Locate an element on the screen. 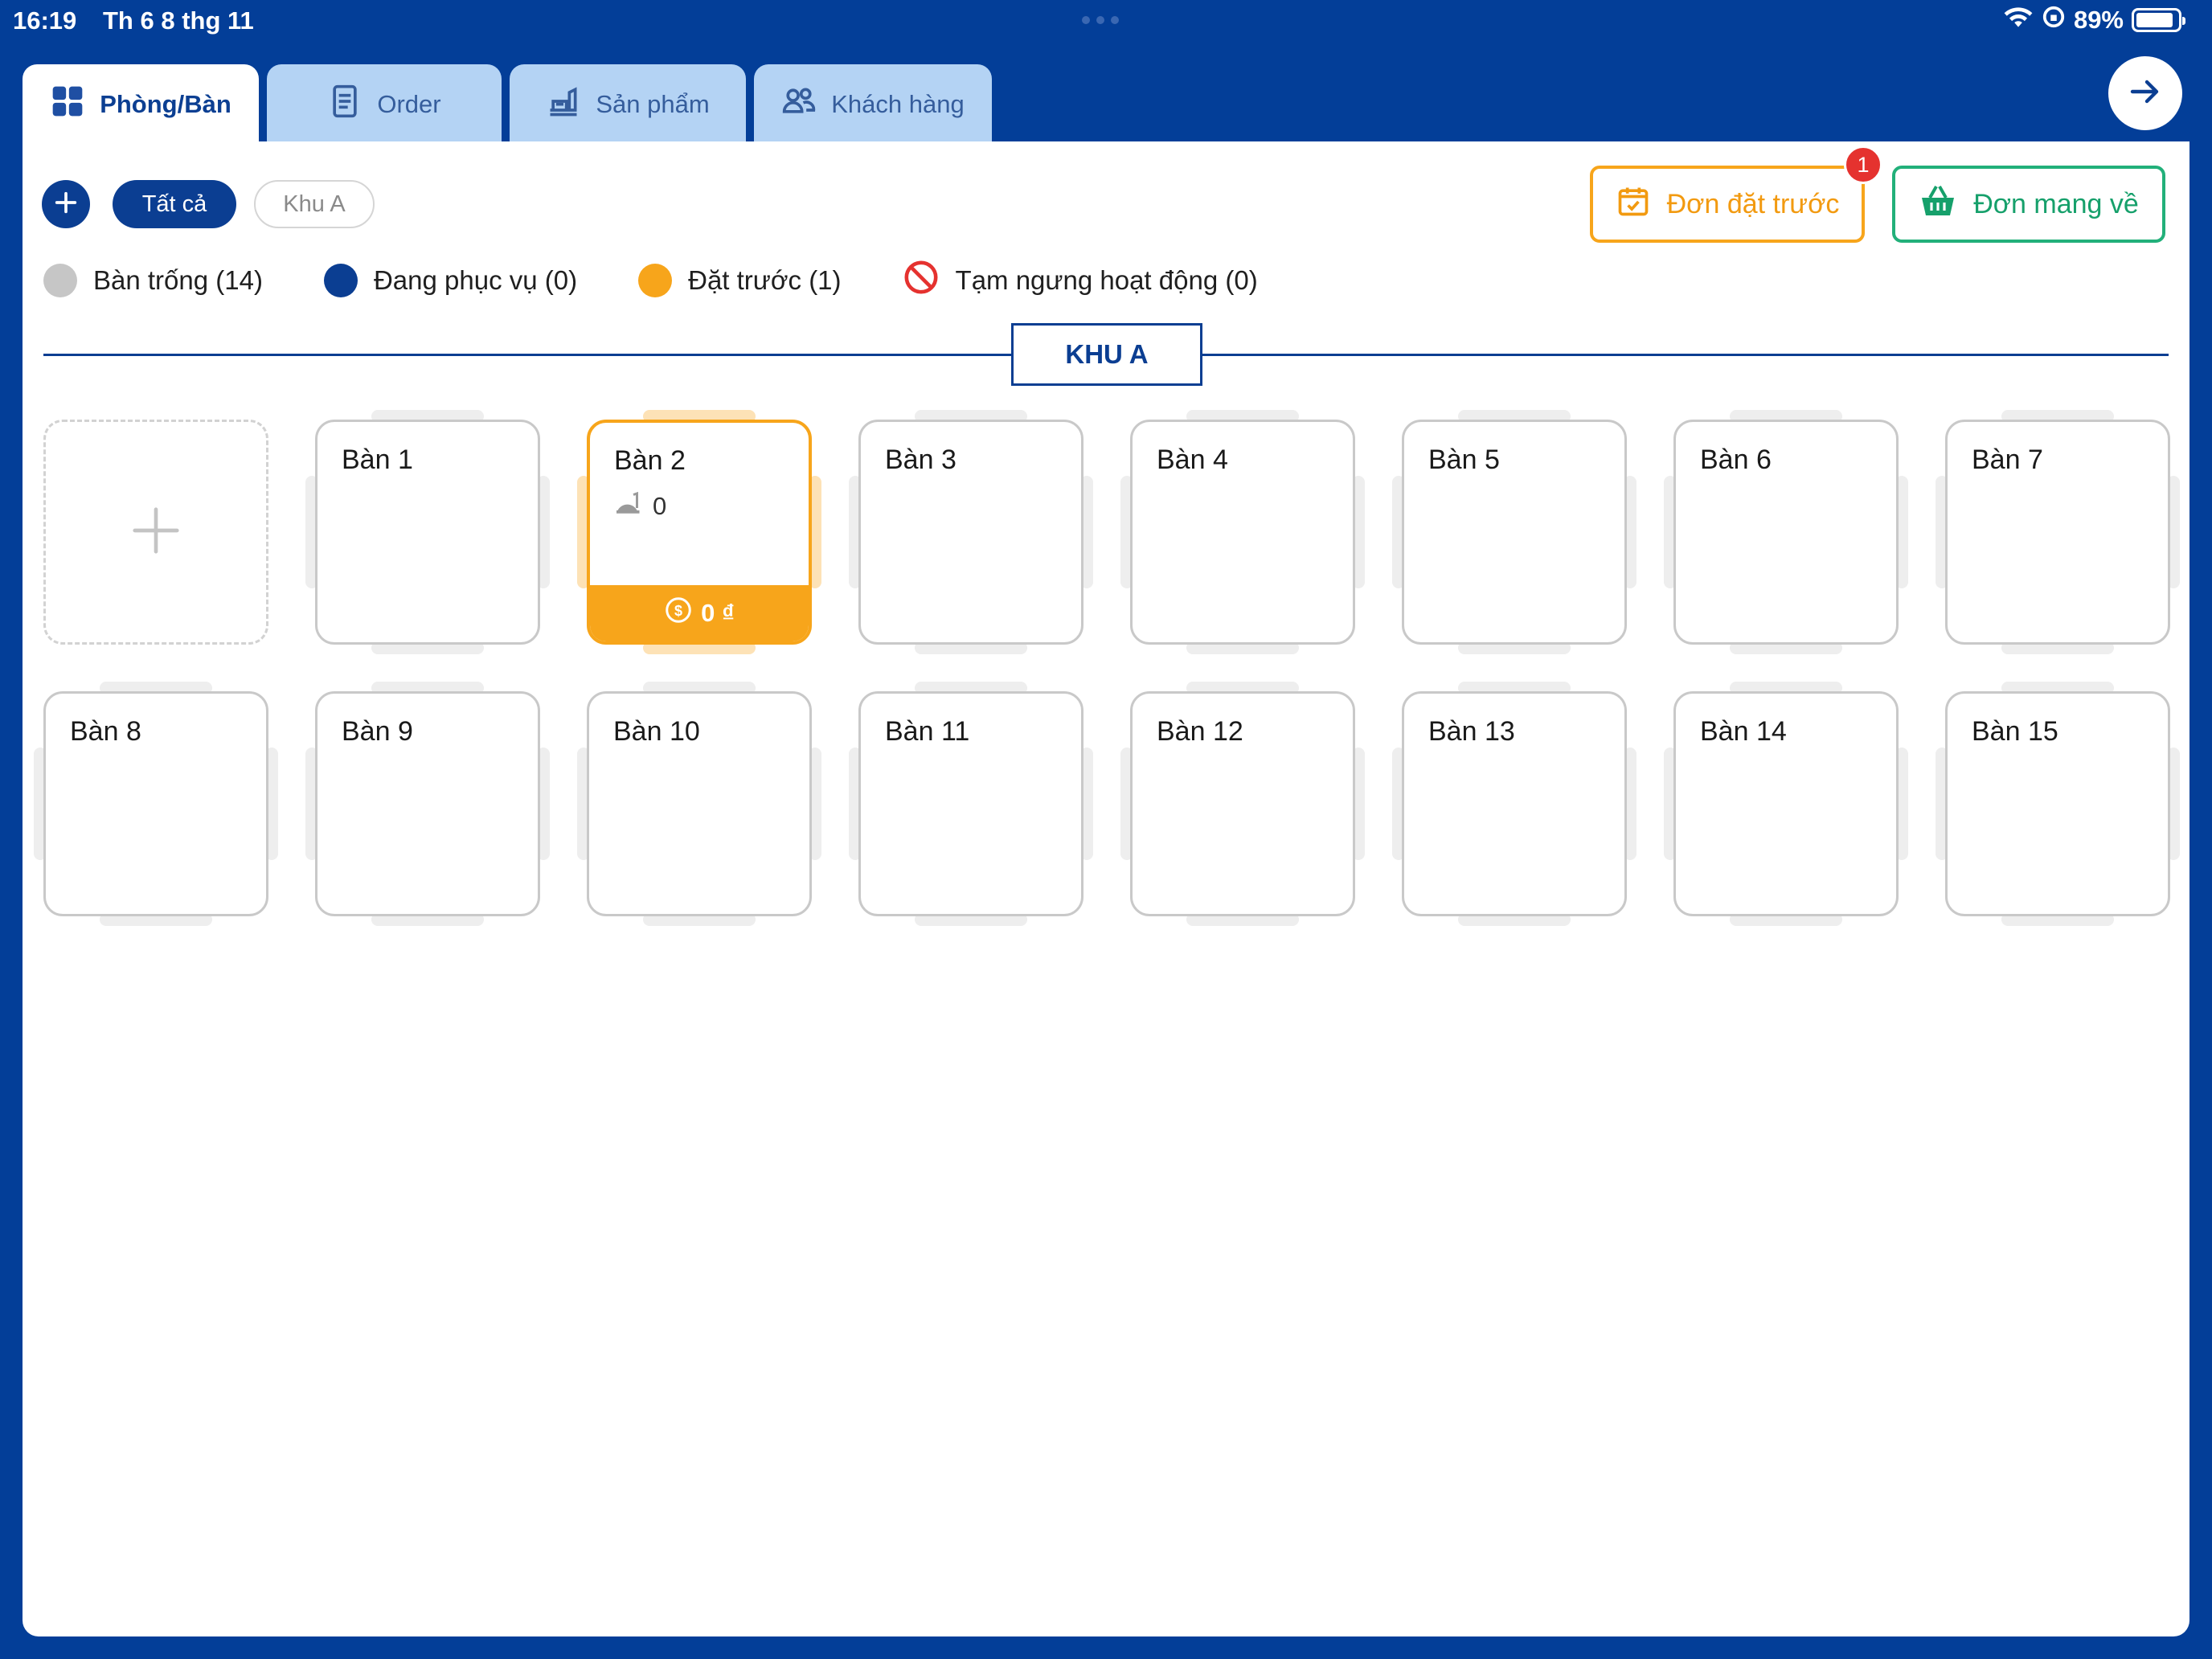 The height and width of the screenshot is (1659, 2212). table-card: Bàn 6 is located at coordinates (1786, 532).